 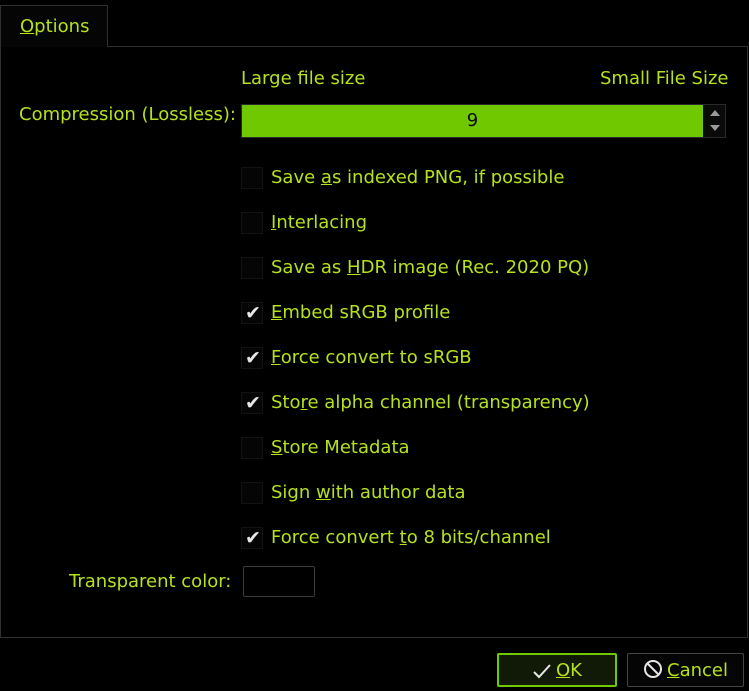 I want to click on checkbox-label: Save as HDR image (Rec. 2020 PQ), so click(x=430, y=267).